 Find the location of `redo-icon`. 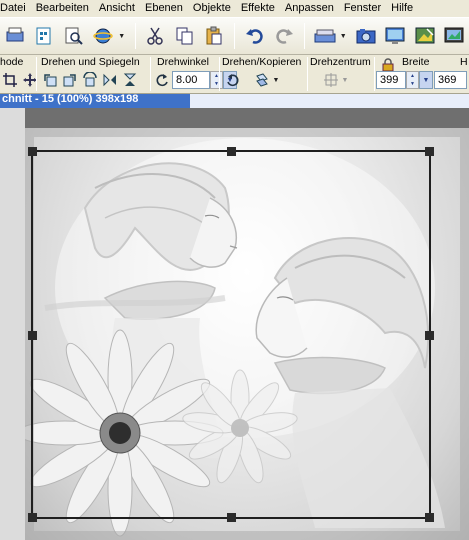

redo-icon is located at coordinates (283, 36).